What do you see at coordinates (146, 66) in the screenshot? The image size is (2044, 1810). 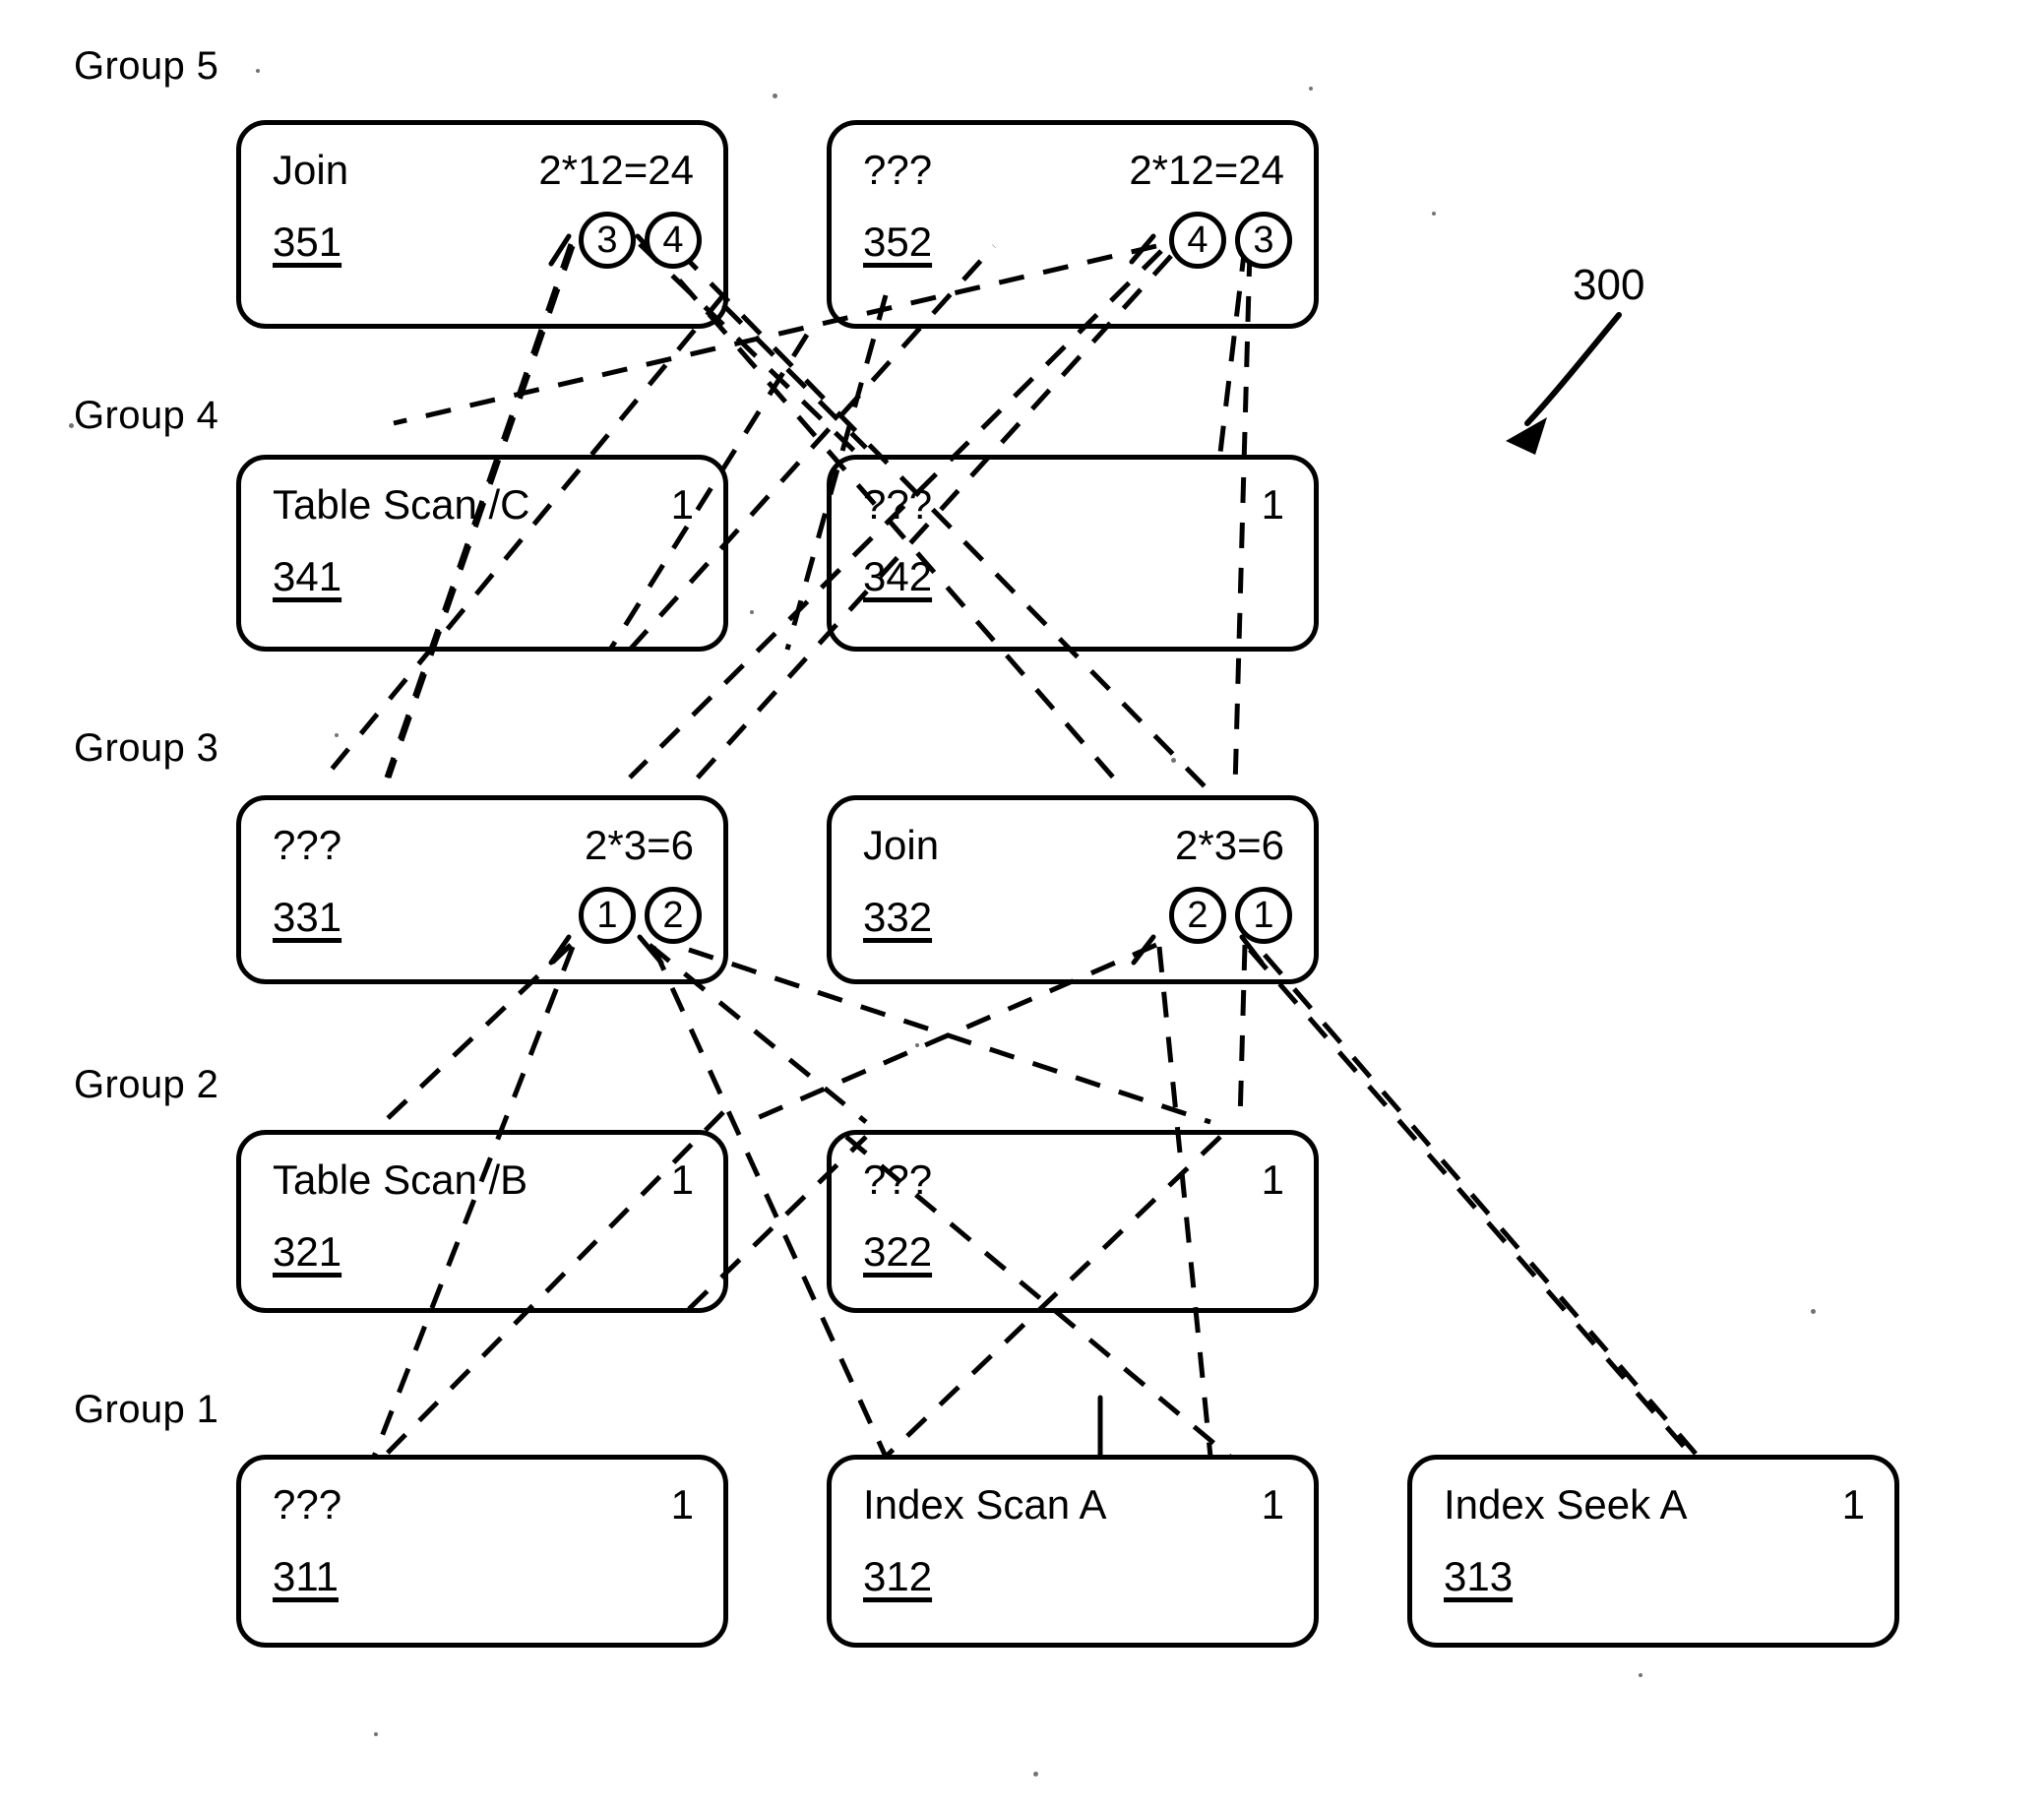 I see `group-label-5: Group 5` at bounding box center [146, 66].